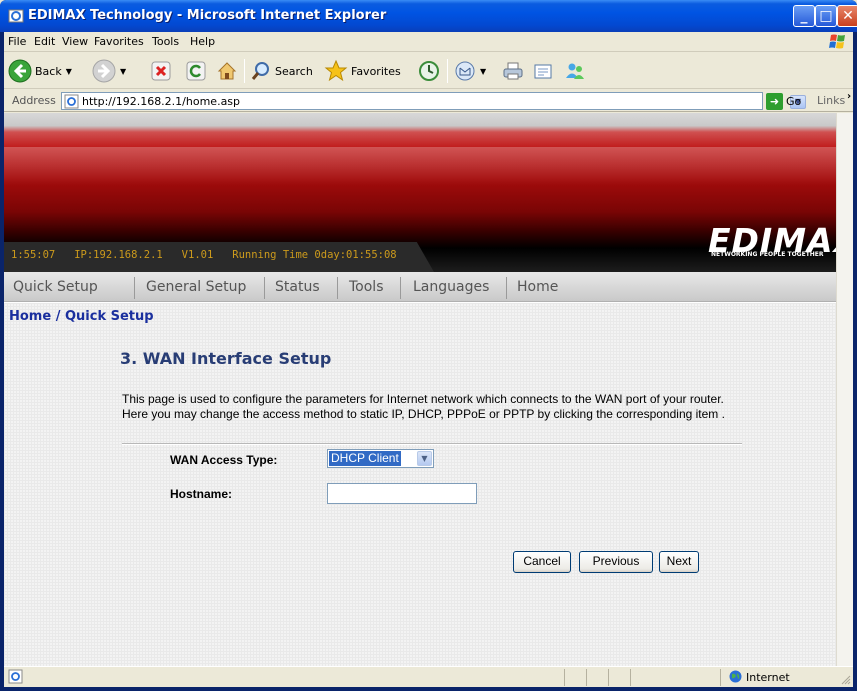  What do you see at coordinates (16, 16) in the screenshot?
I see `ie-icon` at bounding box center [16, 16].